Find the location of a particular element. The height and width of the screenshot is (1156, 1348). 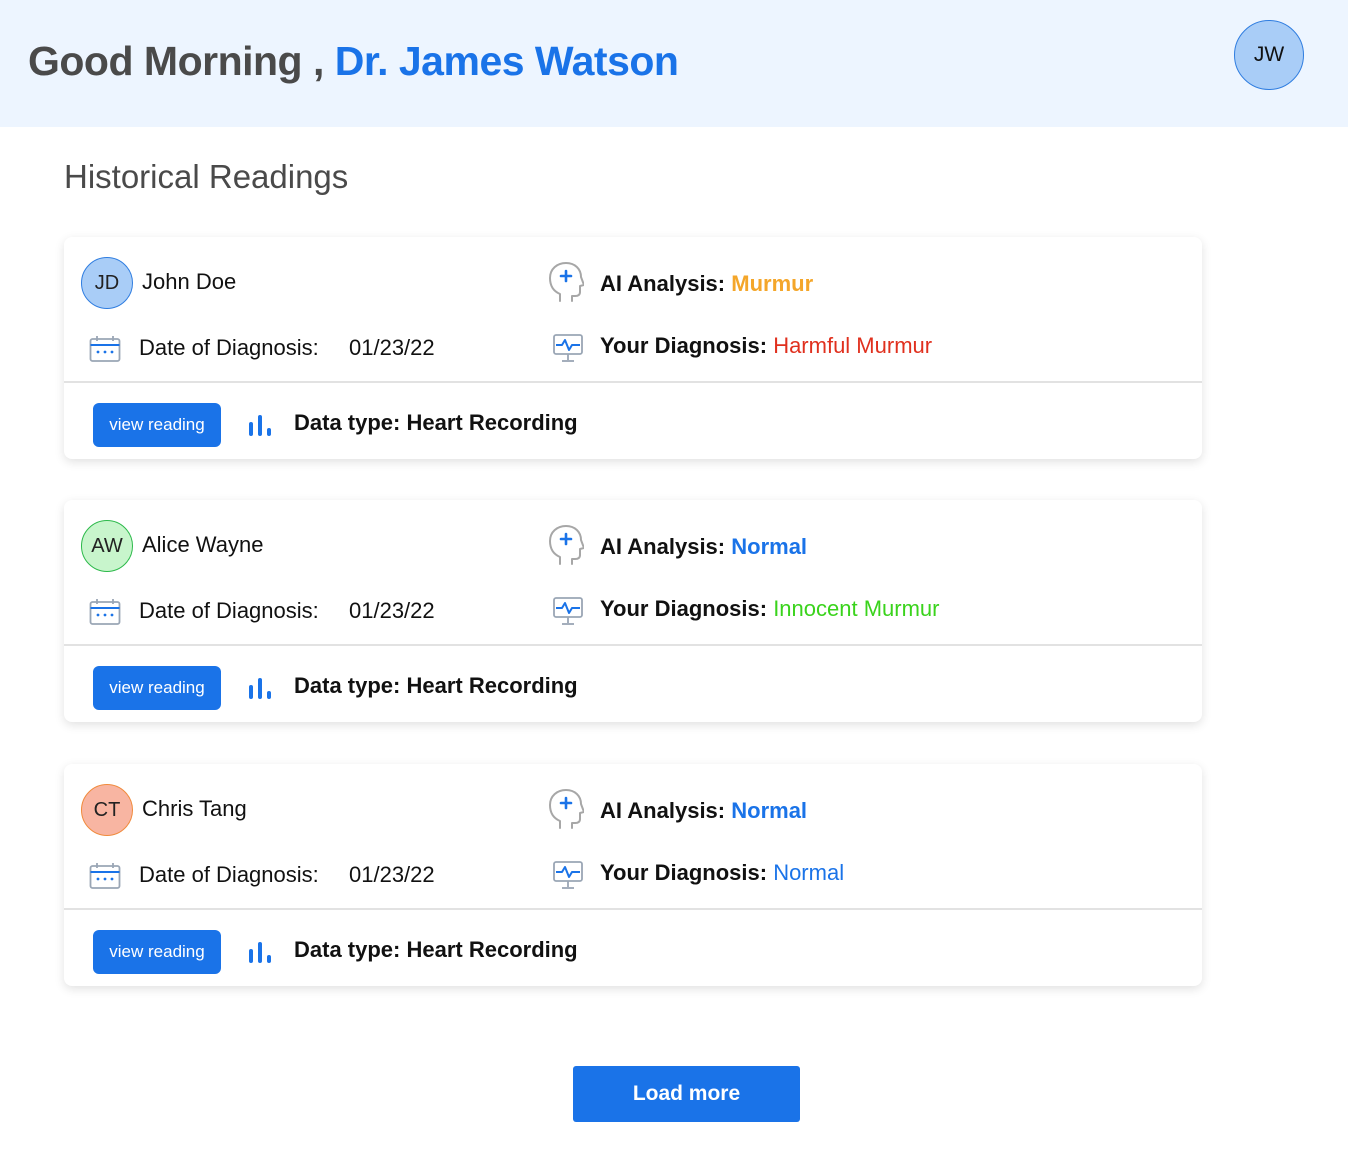

patient-avatar: AW is located at coordinates (107, 546).